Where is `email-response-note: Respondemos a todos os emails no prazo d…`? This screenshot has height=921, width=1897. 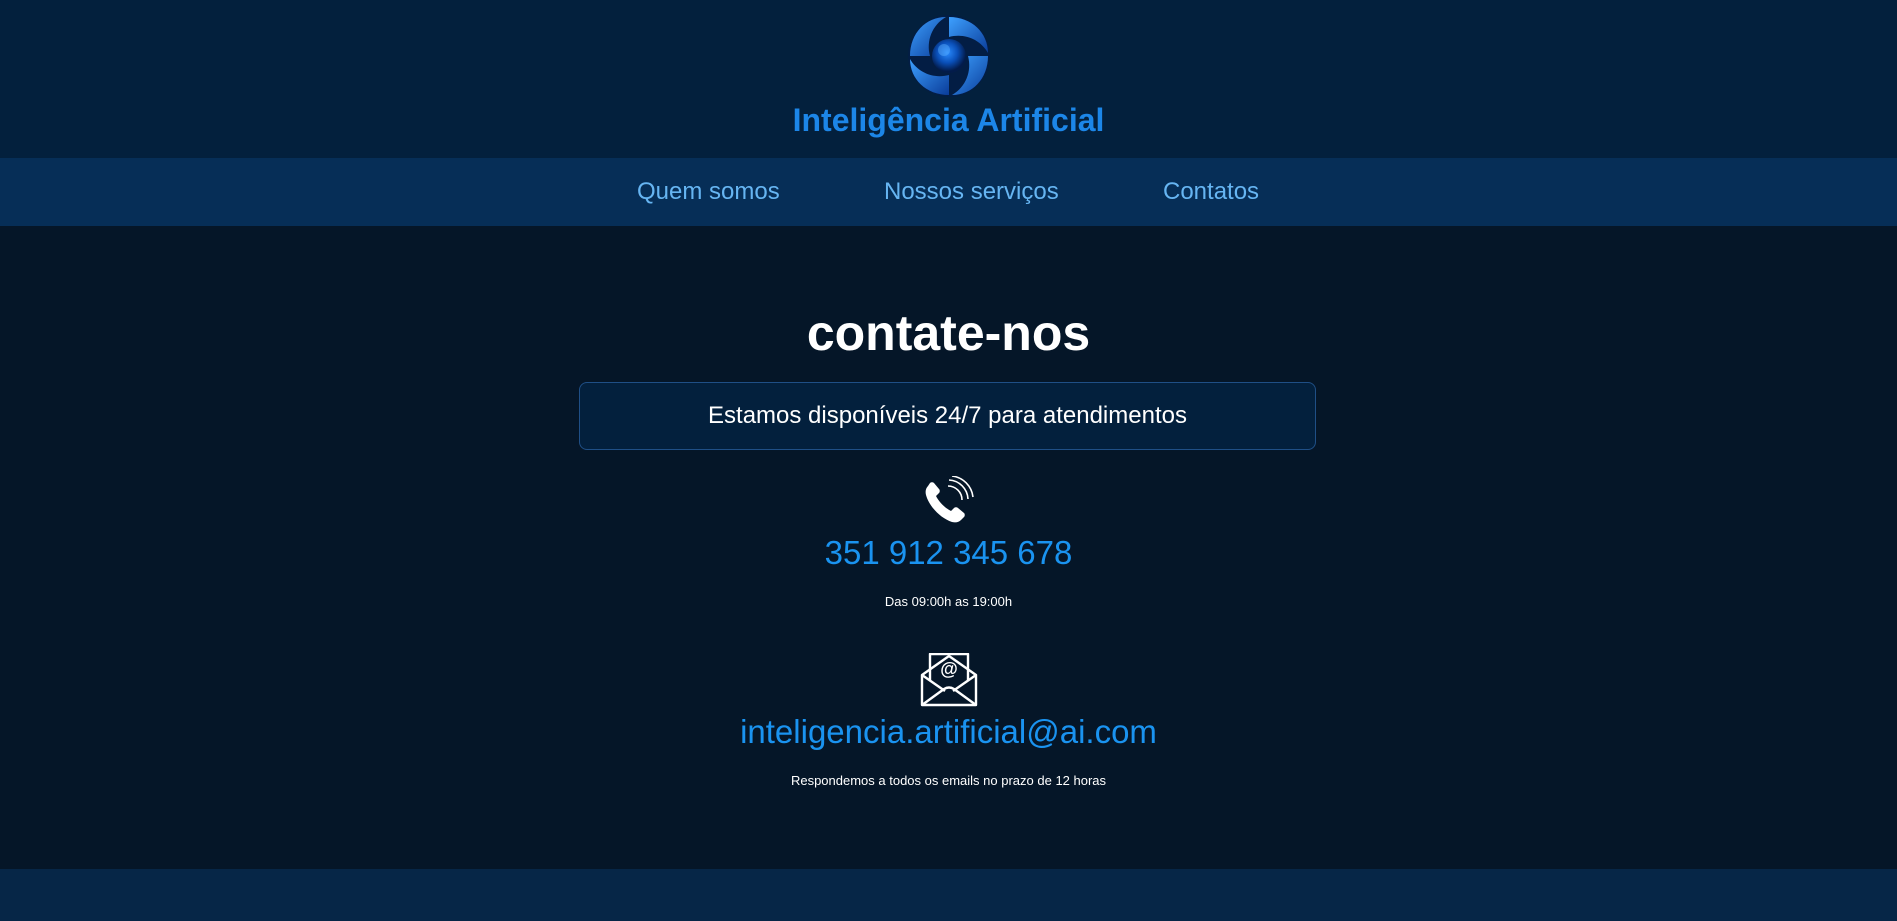 email-response-note: Respondemos a todos os emails no prazo d… is located at coordinates (948, 780).